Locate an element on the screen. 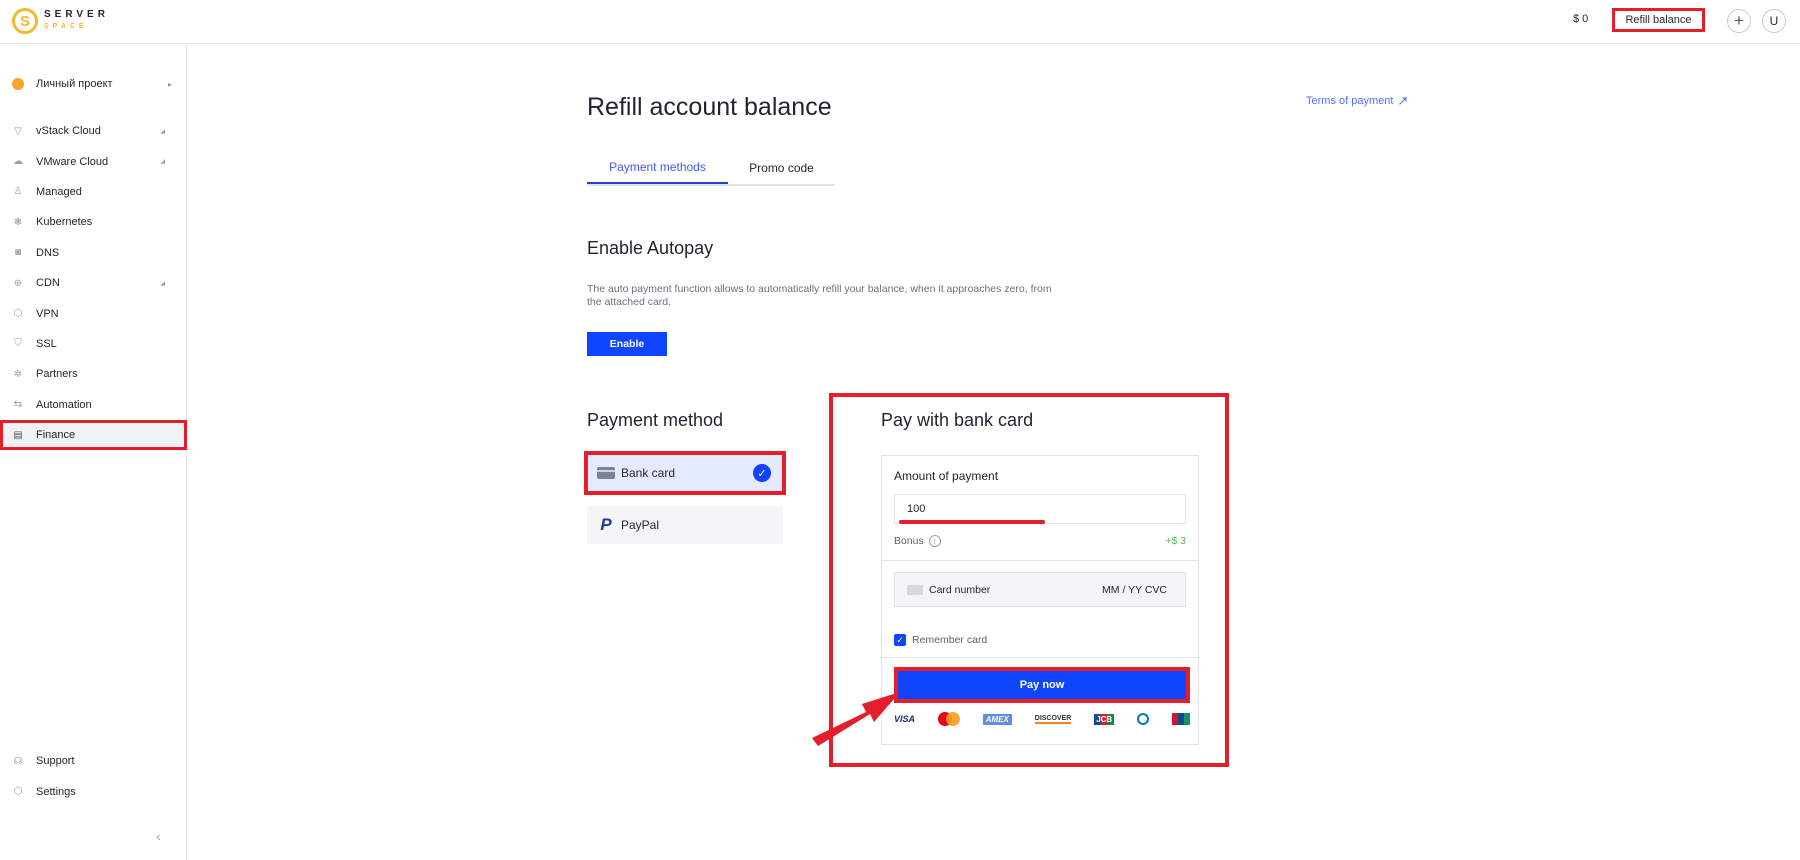  collapse-sidebar-icon: ‹ is located at coordinates (158, 836).